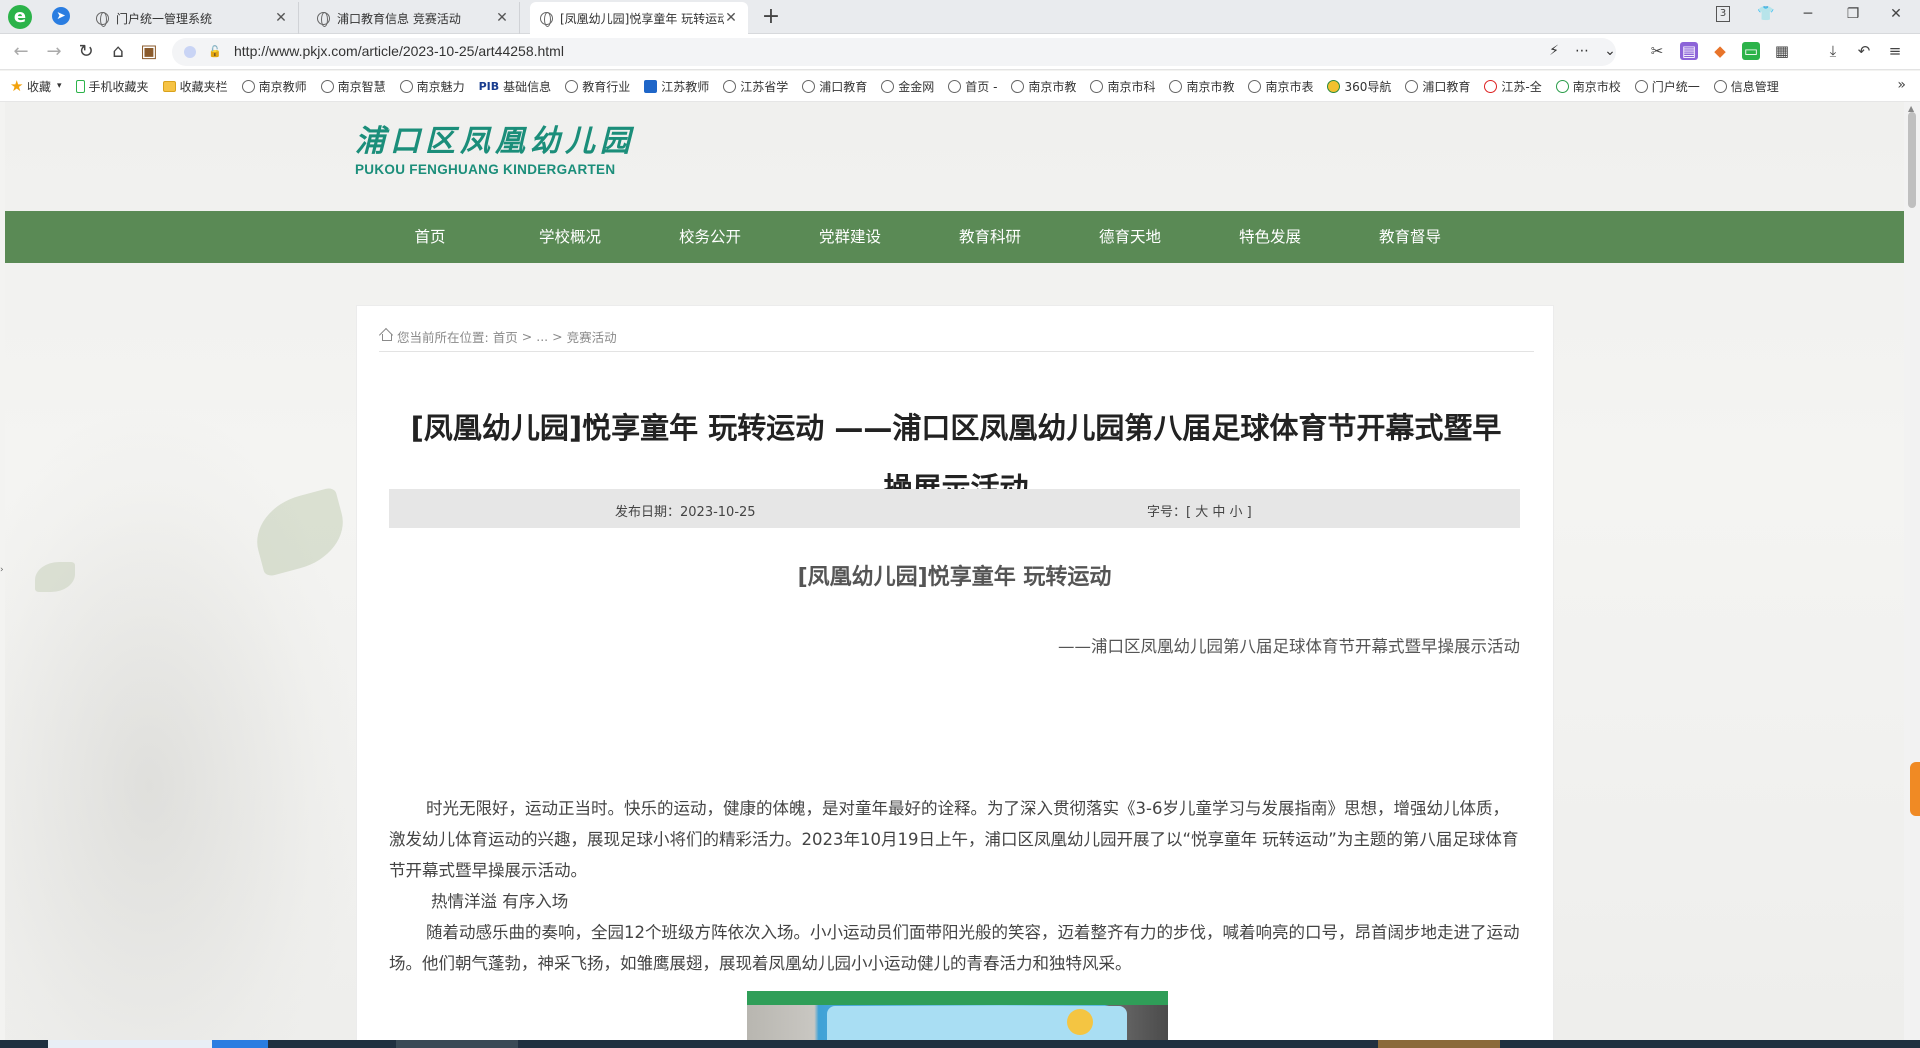 The height and width of the screenshot is (1048, 1920). I want to click on bookmark-item: 江苏教师, so click(676, 86).